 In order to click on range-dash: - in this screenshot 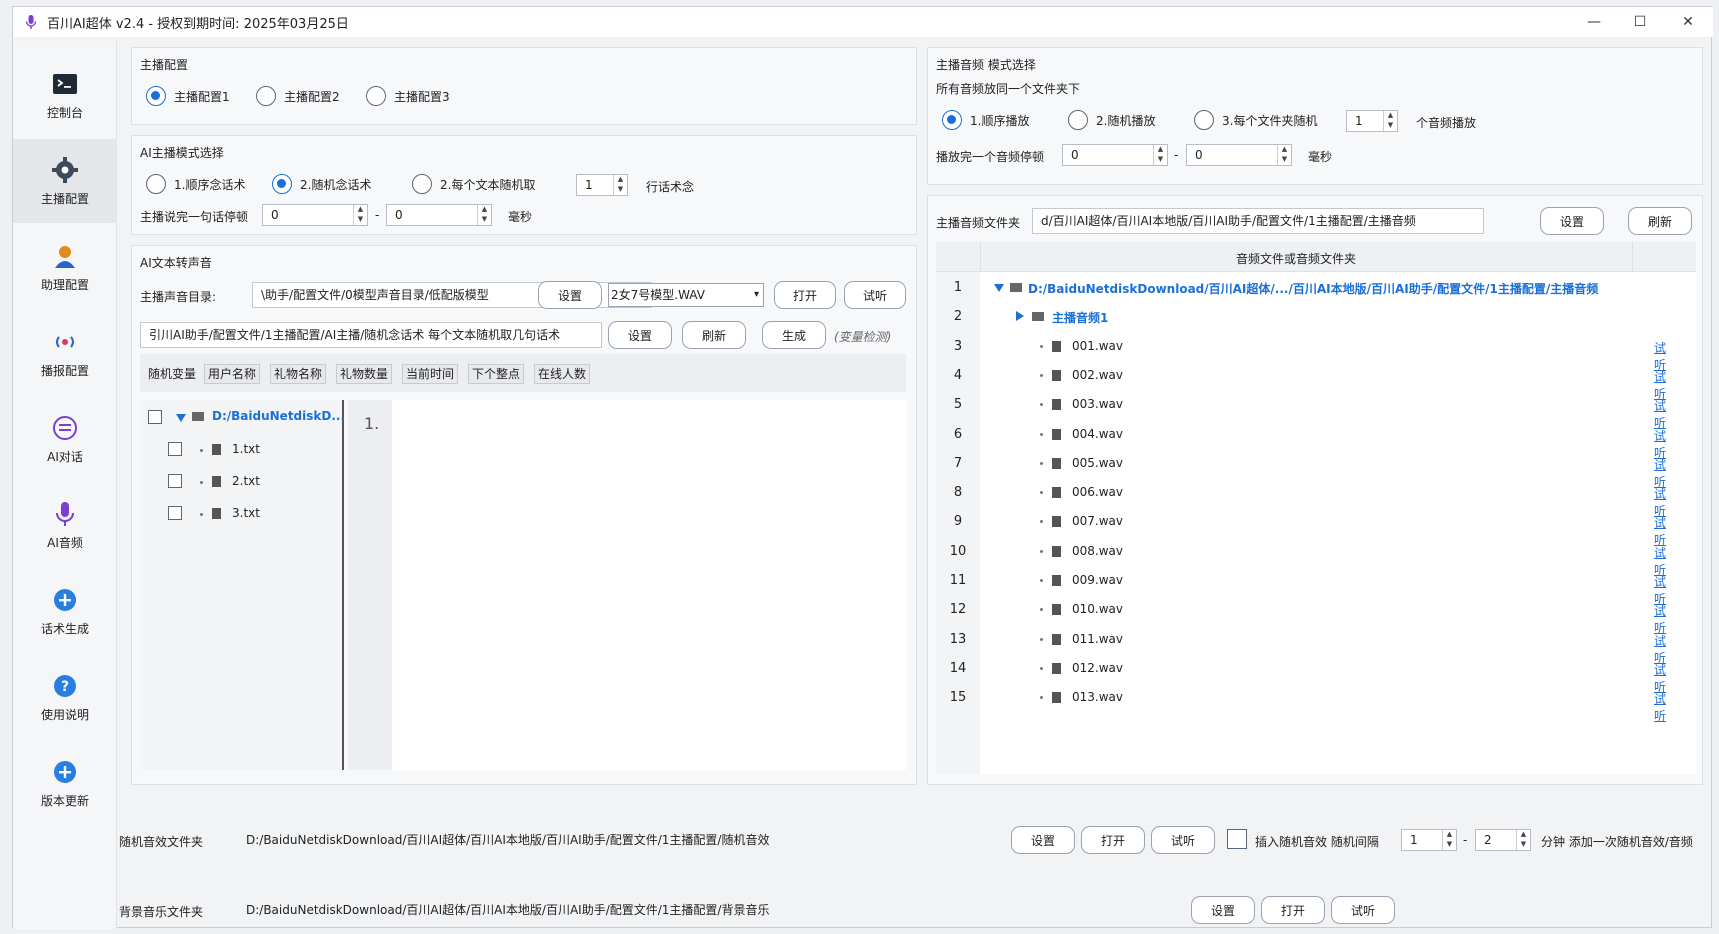, I will do `click(1465, 840)`.